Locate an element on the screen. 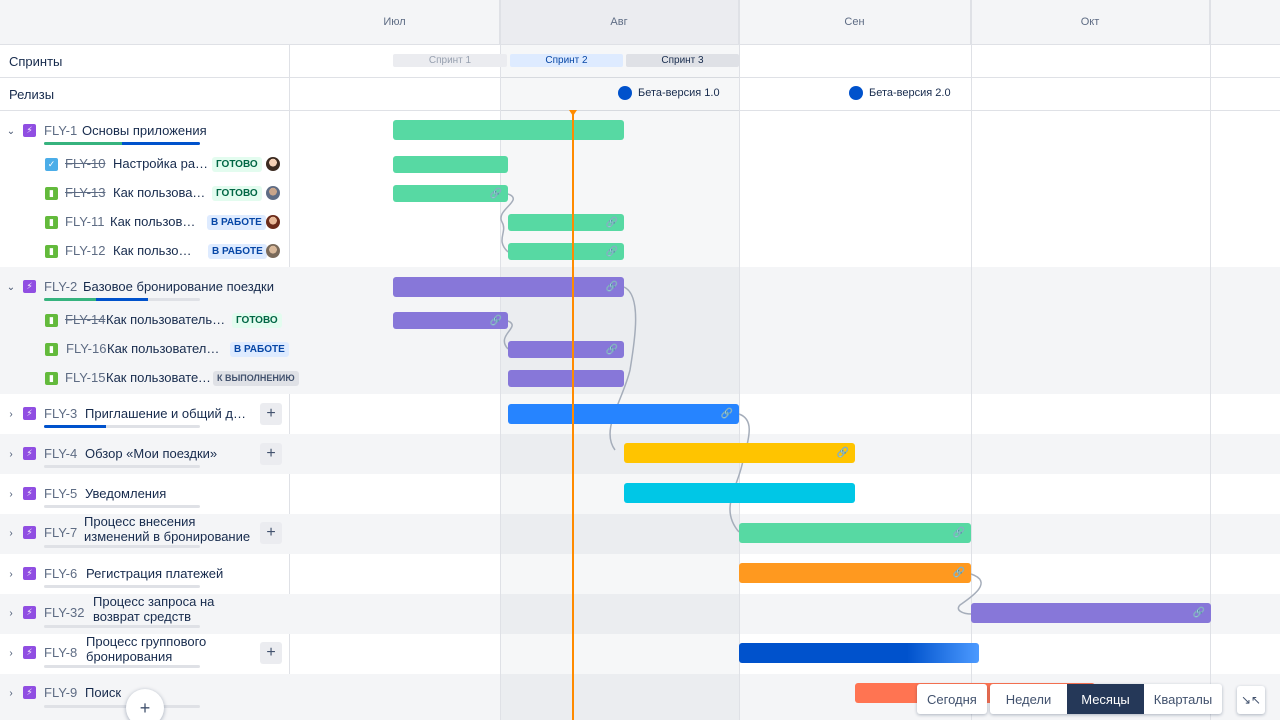  bar-fly-4: 🔗 is located at coordinates (739, 453).